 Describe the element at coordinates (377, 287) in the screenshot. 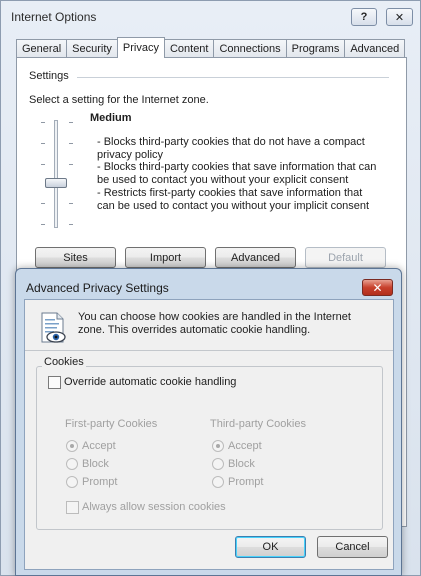

I see `dialog-close-button: ✕` at that location.